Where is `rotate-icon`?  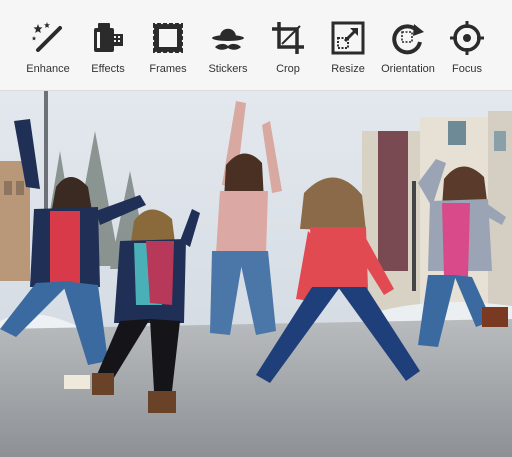
rotate-icon is located at coordinates (408, 38).